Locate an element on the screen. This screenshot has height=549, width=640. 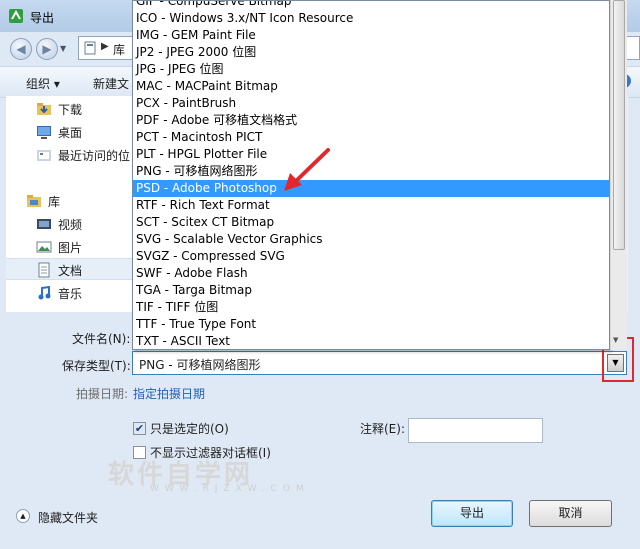
savetype-option: TIF - TIFF 位图 is located at coordinates (371, 307).